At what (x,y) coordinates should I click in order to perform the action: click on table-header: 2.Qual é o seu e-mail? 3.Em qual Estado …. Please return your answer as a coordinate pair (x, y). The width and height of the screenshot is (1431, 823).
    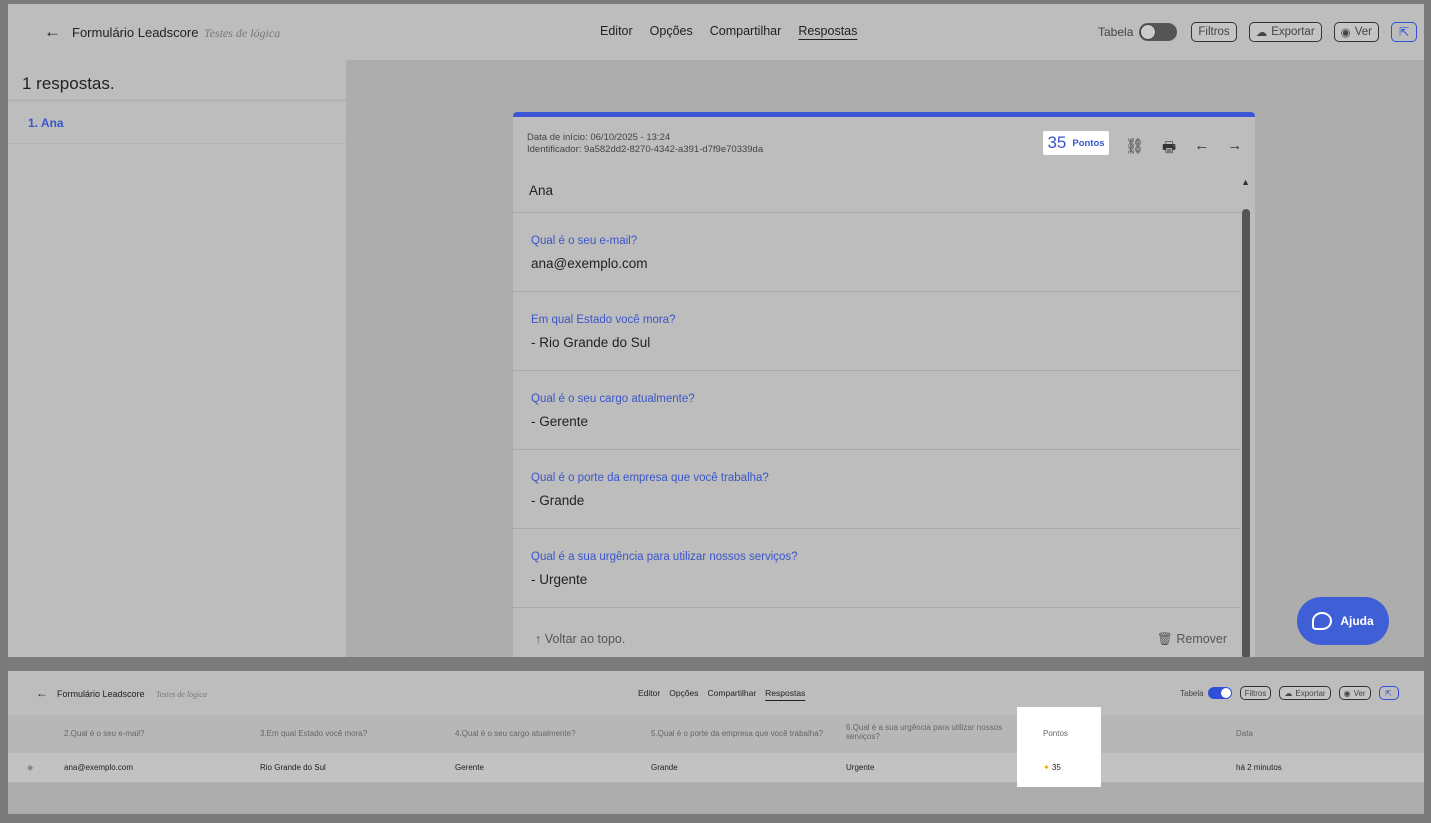
    Looking at the image, I should click on (716, 734).